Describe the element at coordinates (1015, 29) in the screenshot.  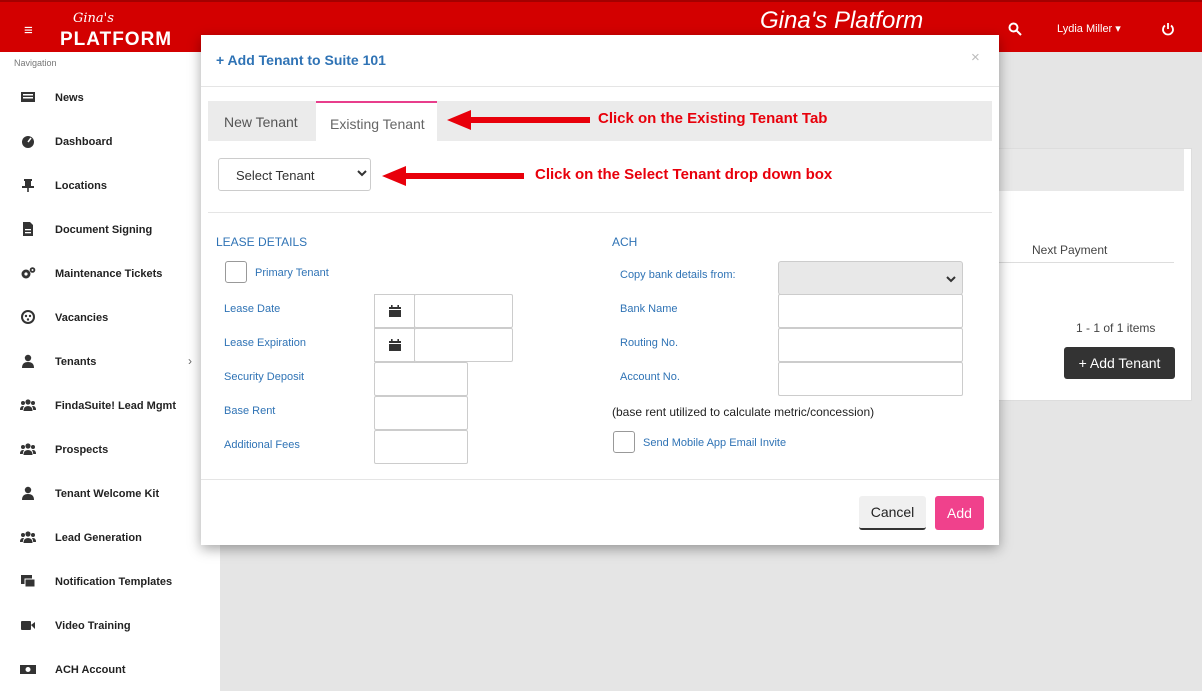
I see `search-icon` at that location.